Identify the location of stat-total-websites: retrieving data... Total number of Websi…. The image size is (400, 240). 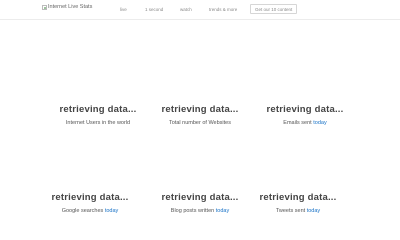
(200, 115).